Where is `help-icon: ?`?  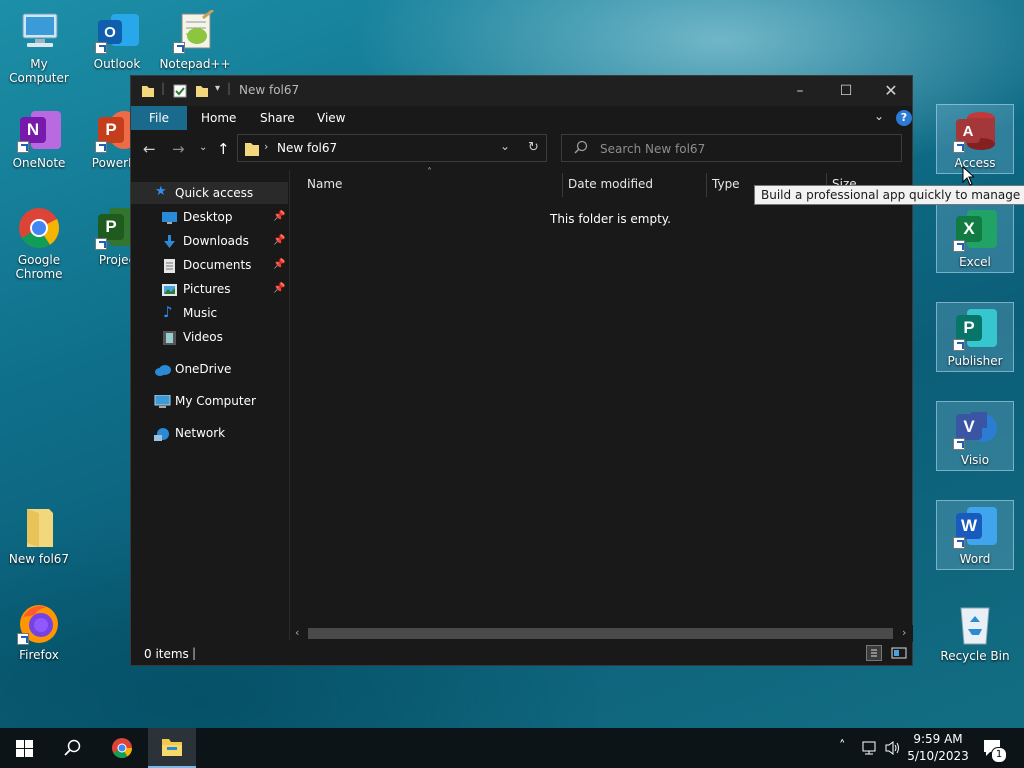 help-icon: ? is located at coordinates (904, 118).